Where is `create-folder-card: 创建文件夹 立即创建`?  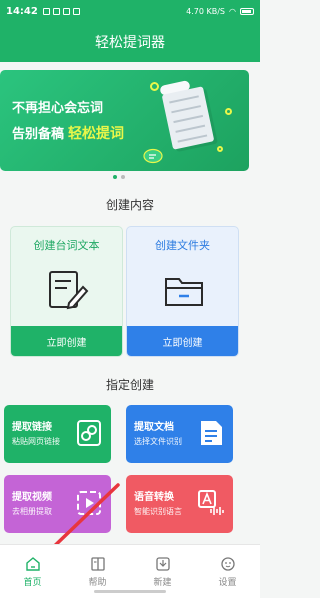
create-folder-card: 创建文件夹 立即创建 is located at coordinates (182, 291).